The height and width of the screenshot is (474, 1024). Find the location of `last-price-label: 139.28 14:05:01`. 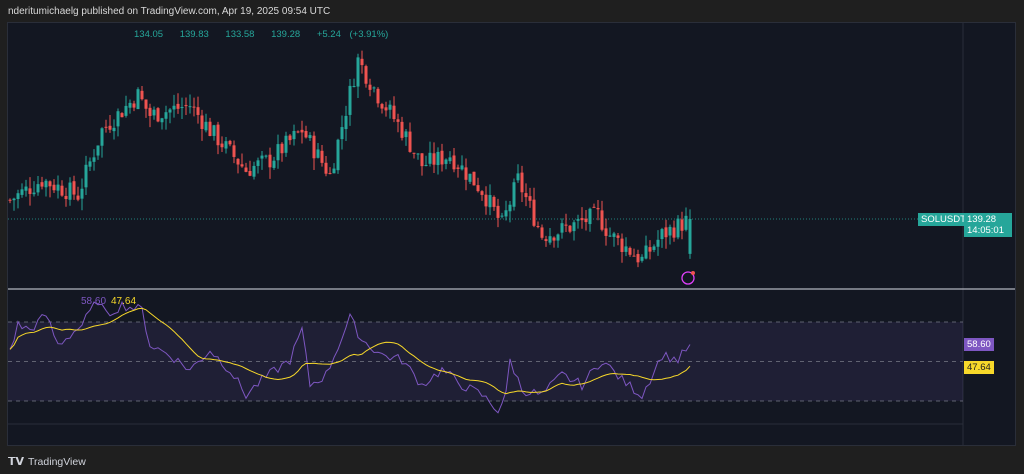

last-price-label: 139.28 14:05:01 is located at coordinates (988, 225).